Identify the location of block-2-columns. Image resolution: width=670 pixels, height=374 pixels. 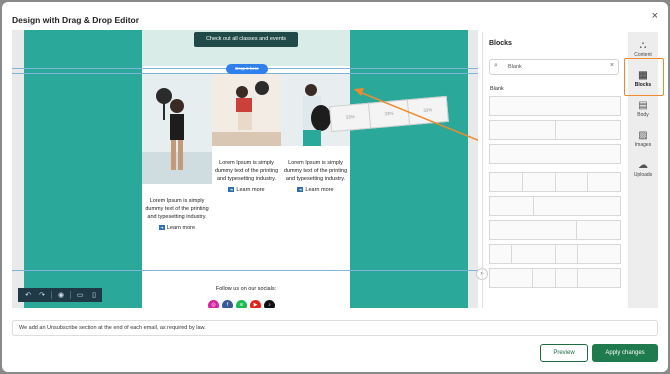
(555, 130).